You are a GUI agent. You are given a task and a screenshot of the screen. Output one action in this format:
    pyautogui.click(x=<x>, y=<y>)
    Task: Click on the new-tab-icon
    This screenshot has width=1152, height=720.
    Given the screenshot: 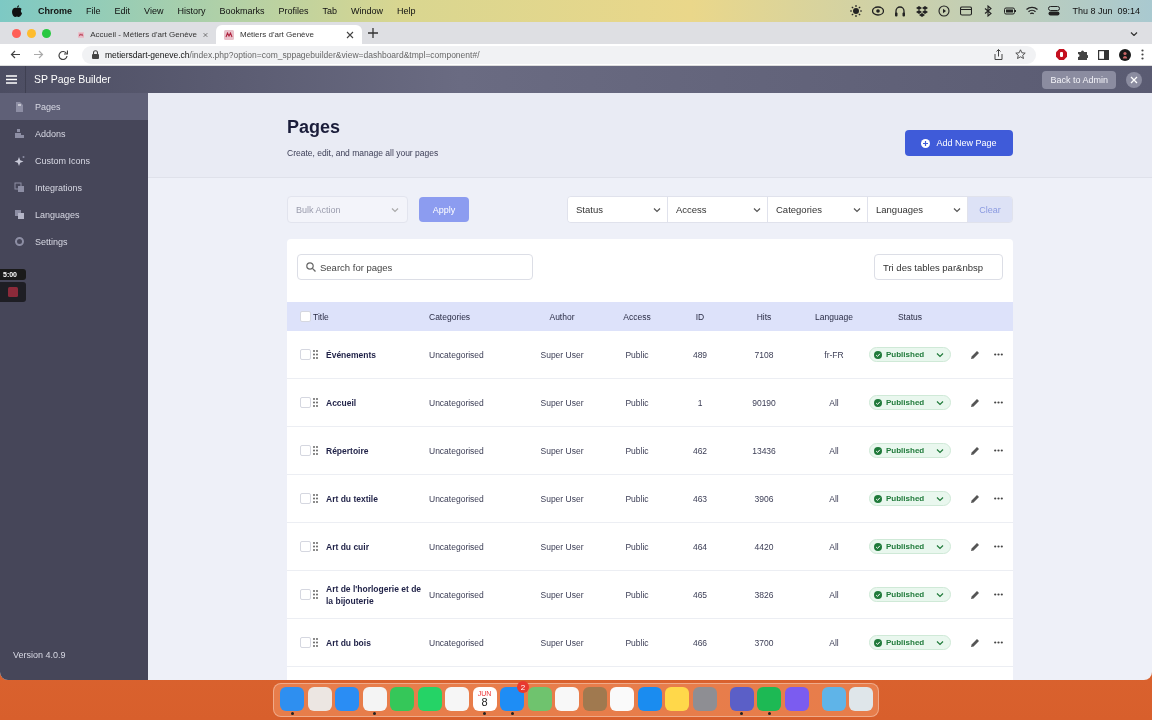 What is the action you would take?
    pyautogui.click(x=373, y=33)
    